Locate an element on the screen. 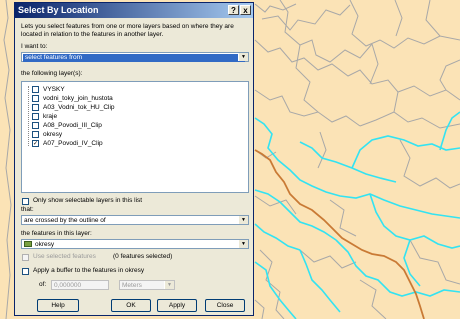 This screenshot has height=319, width=460. dialog-title: Select By Location is located at coordinates (58, 10).